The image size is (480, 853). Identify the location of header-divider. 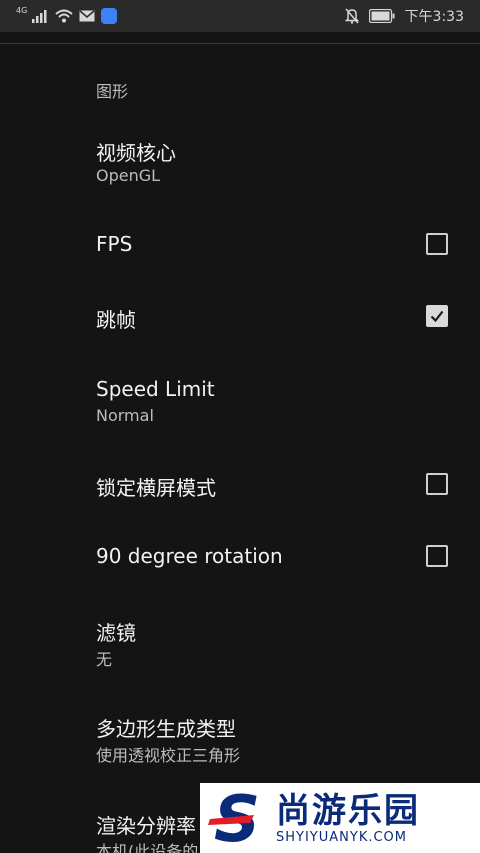
(240, 43).